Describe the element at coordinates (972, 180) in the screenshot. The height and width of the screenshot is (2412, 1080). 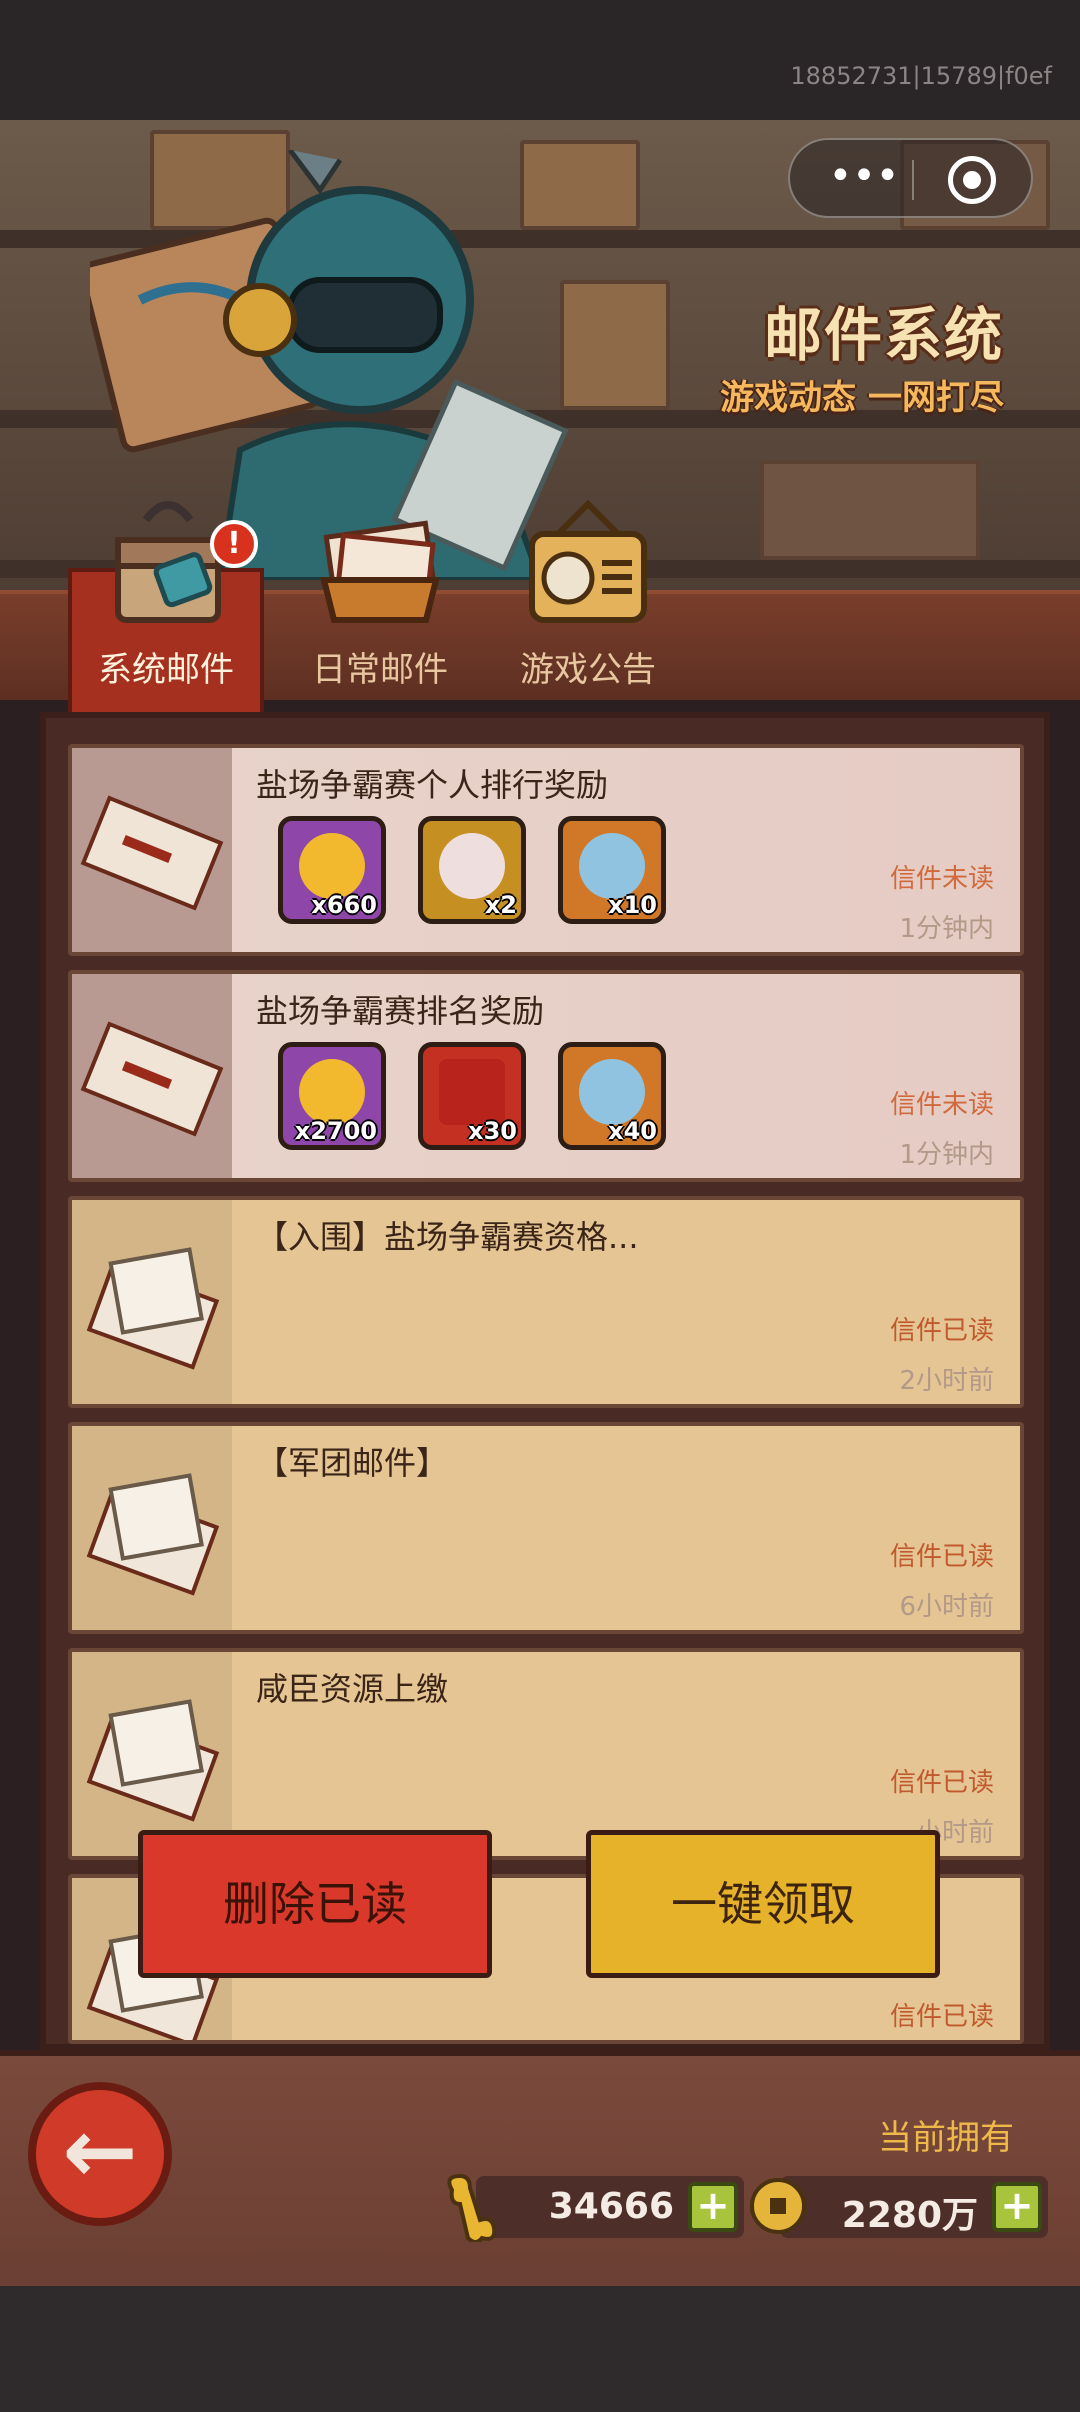
I see `target-icon` at that location.